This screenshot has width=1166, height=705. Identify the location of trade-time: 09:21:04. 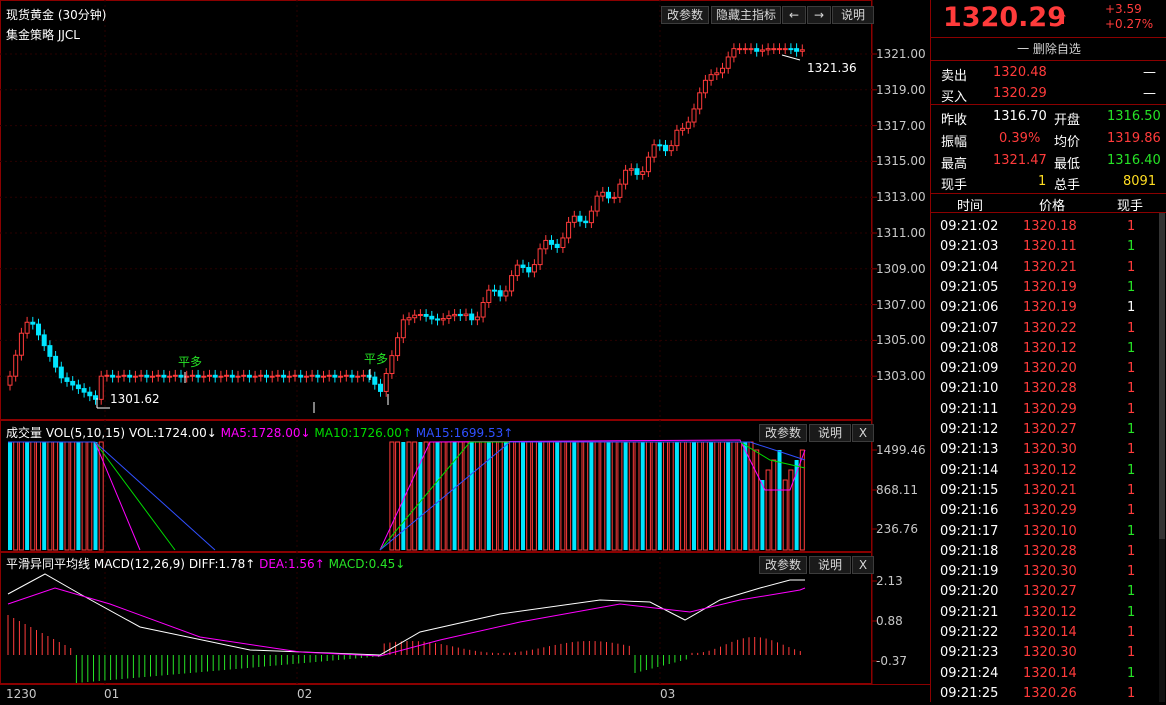
(969, 267).